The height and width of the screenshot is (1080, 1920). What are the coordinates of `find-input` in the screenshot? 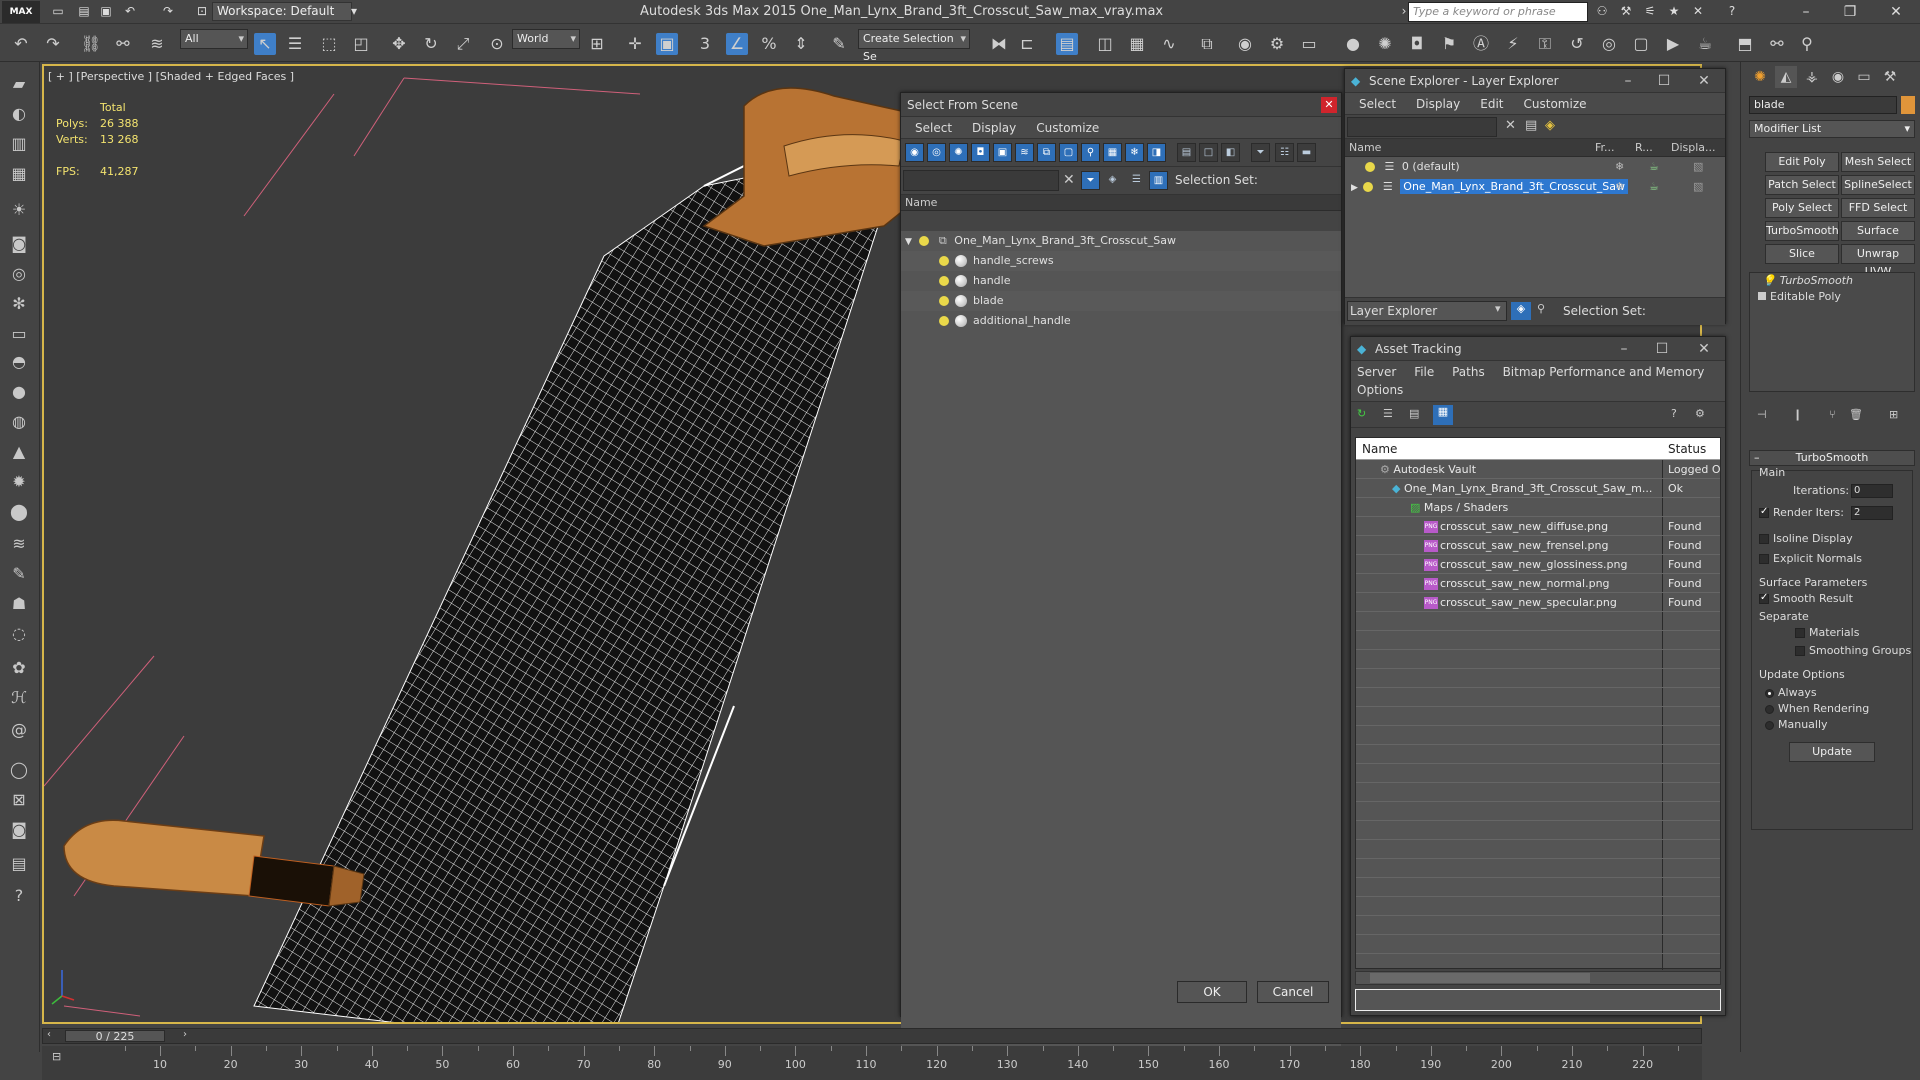 It's located at (981, 180).